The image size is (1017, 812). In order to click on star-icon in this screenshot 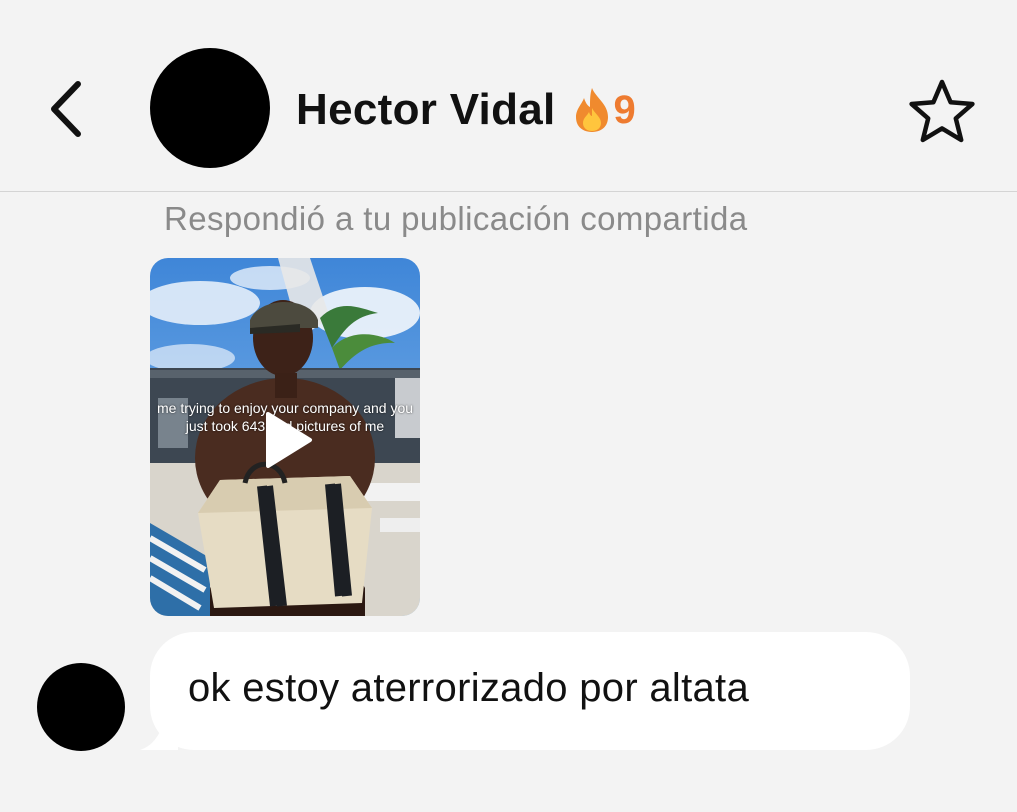, I will do `click(942, 111)`.